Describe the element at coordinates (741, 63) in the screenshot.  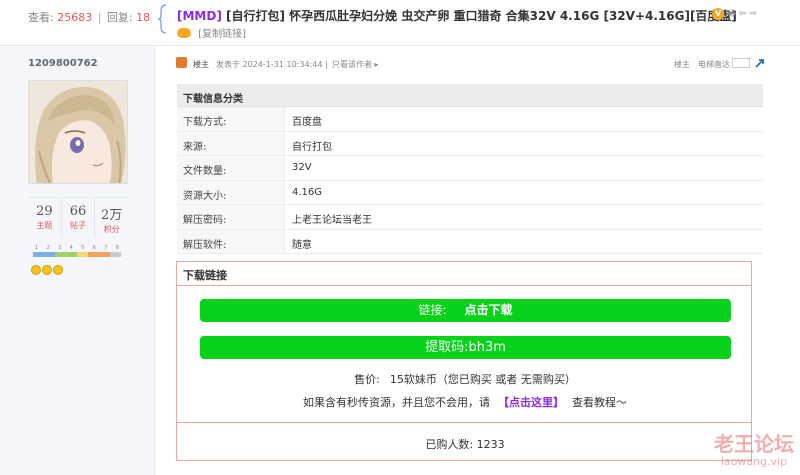
I see `floor-jump-input` at that location.